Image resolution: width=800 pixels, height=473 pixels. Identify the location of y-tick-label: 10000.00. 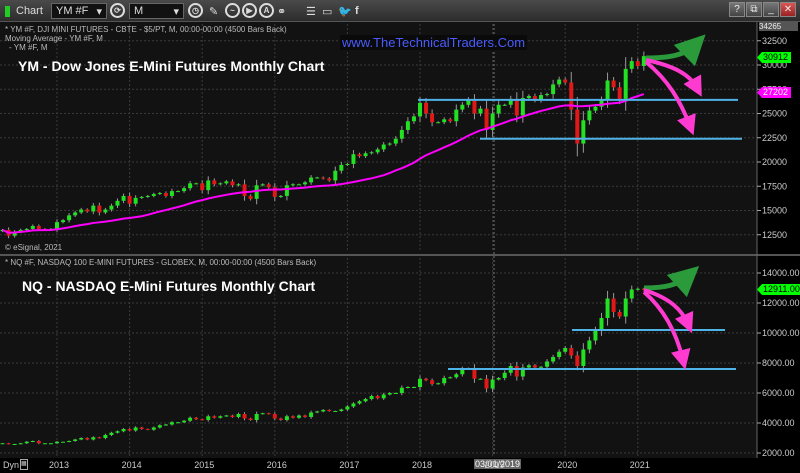
(781, 333).